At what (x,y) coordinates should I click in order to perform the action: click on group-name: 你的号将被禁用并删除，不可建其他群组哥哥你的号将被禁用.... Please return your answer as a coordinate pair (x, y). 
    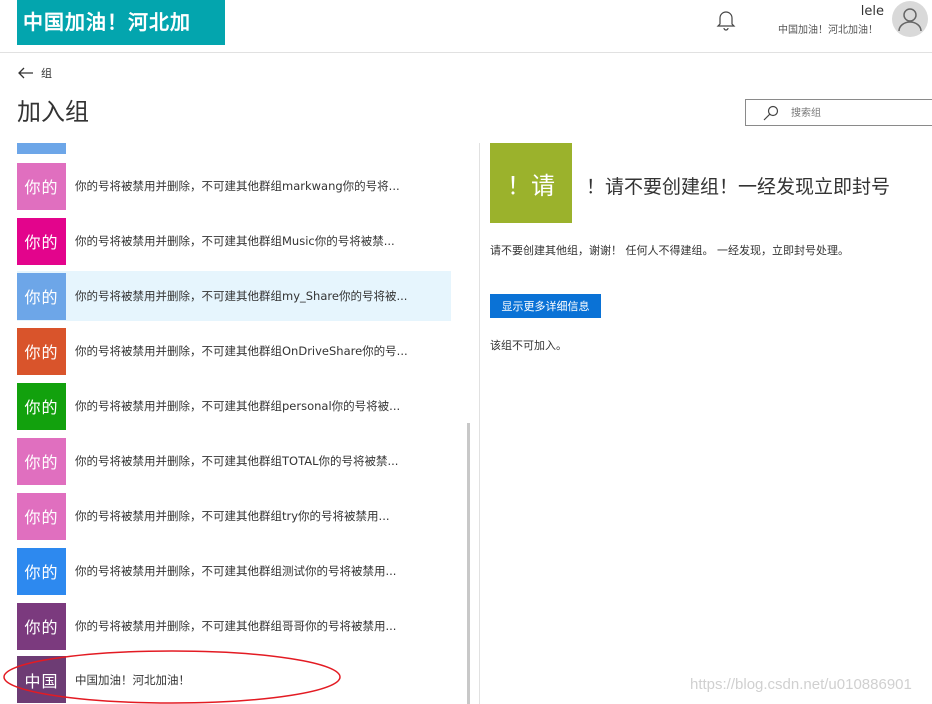
    Looking at the image, I should click on (236, 626).